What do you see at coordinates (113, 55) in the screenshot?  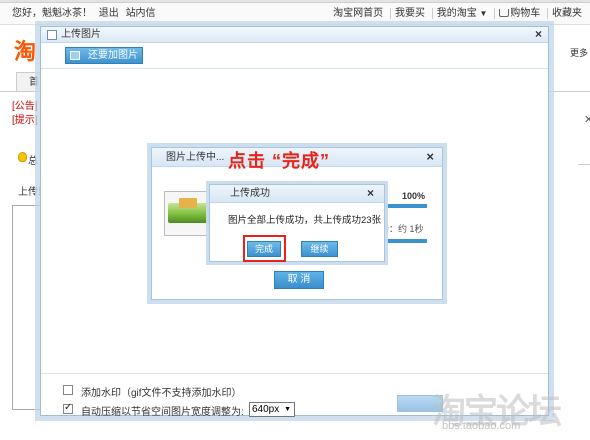 I see `add-more-images-label: 还要加图片` at bounding box center [113, 55].